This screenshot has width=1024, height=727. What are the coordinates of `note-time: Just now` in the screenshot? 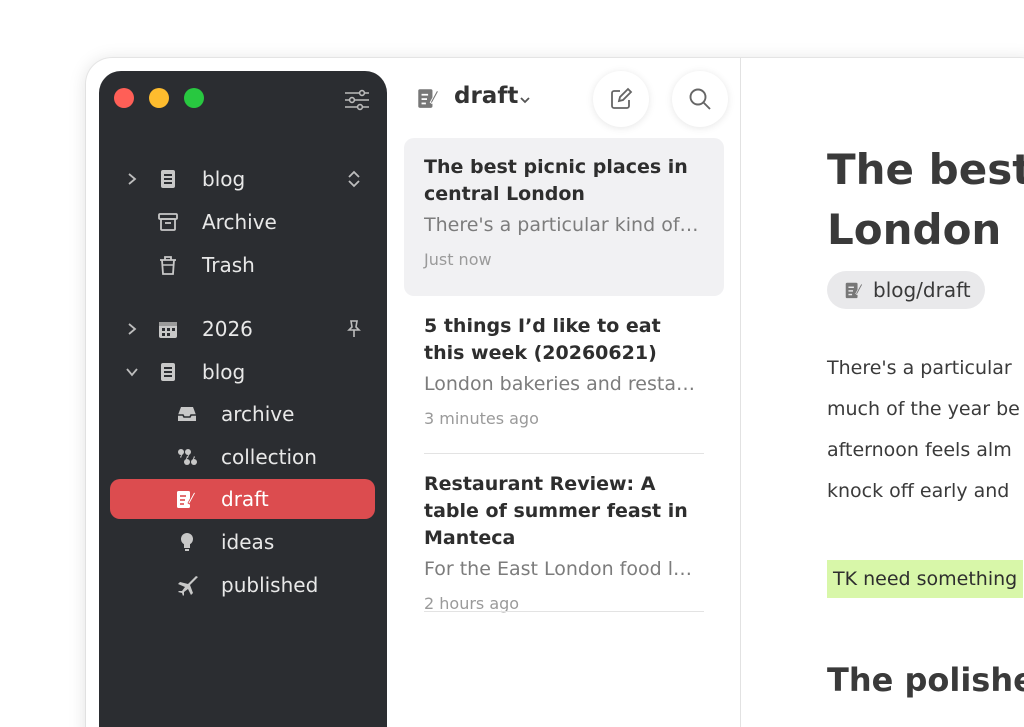 It's located at (458, 259).